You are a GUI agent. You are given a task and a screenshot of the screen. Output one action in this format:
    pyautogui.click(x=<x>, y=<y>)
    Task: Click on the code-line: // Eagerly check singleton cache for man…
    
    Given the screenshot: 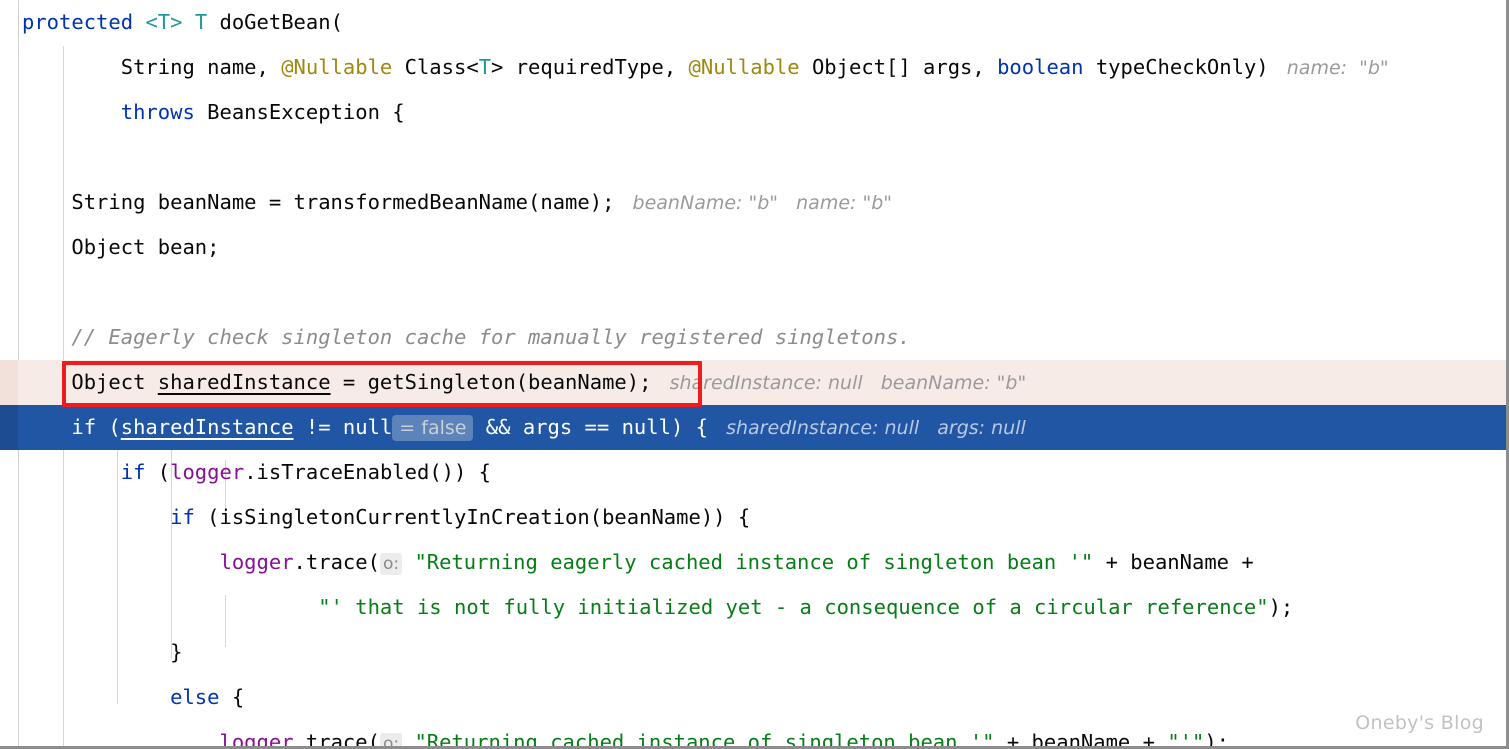 What is the action you would take?
    pyautogui.click(x=753, y=337)
    